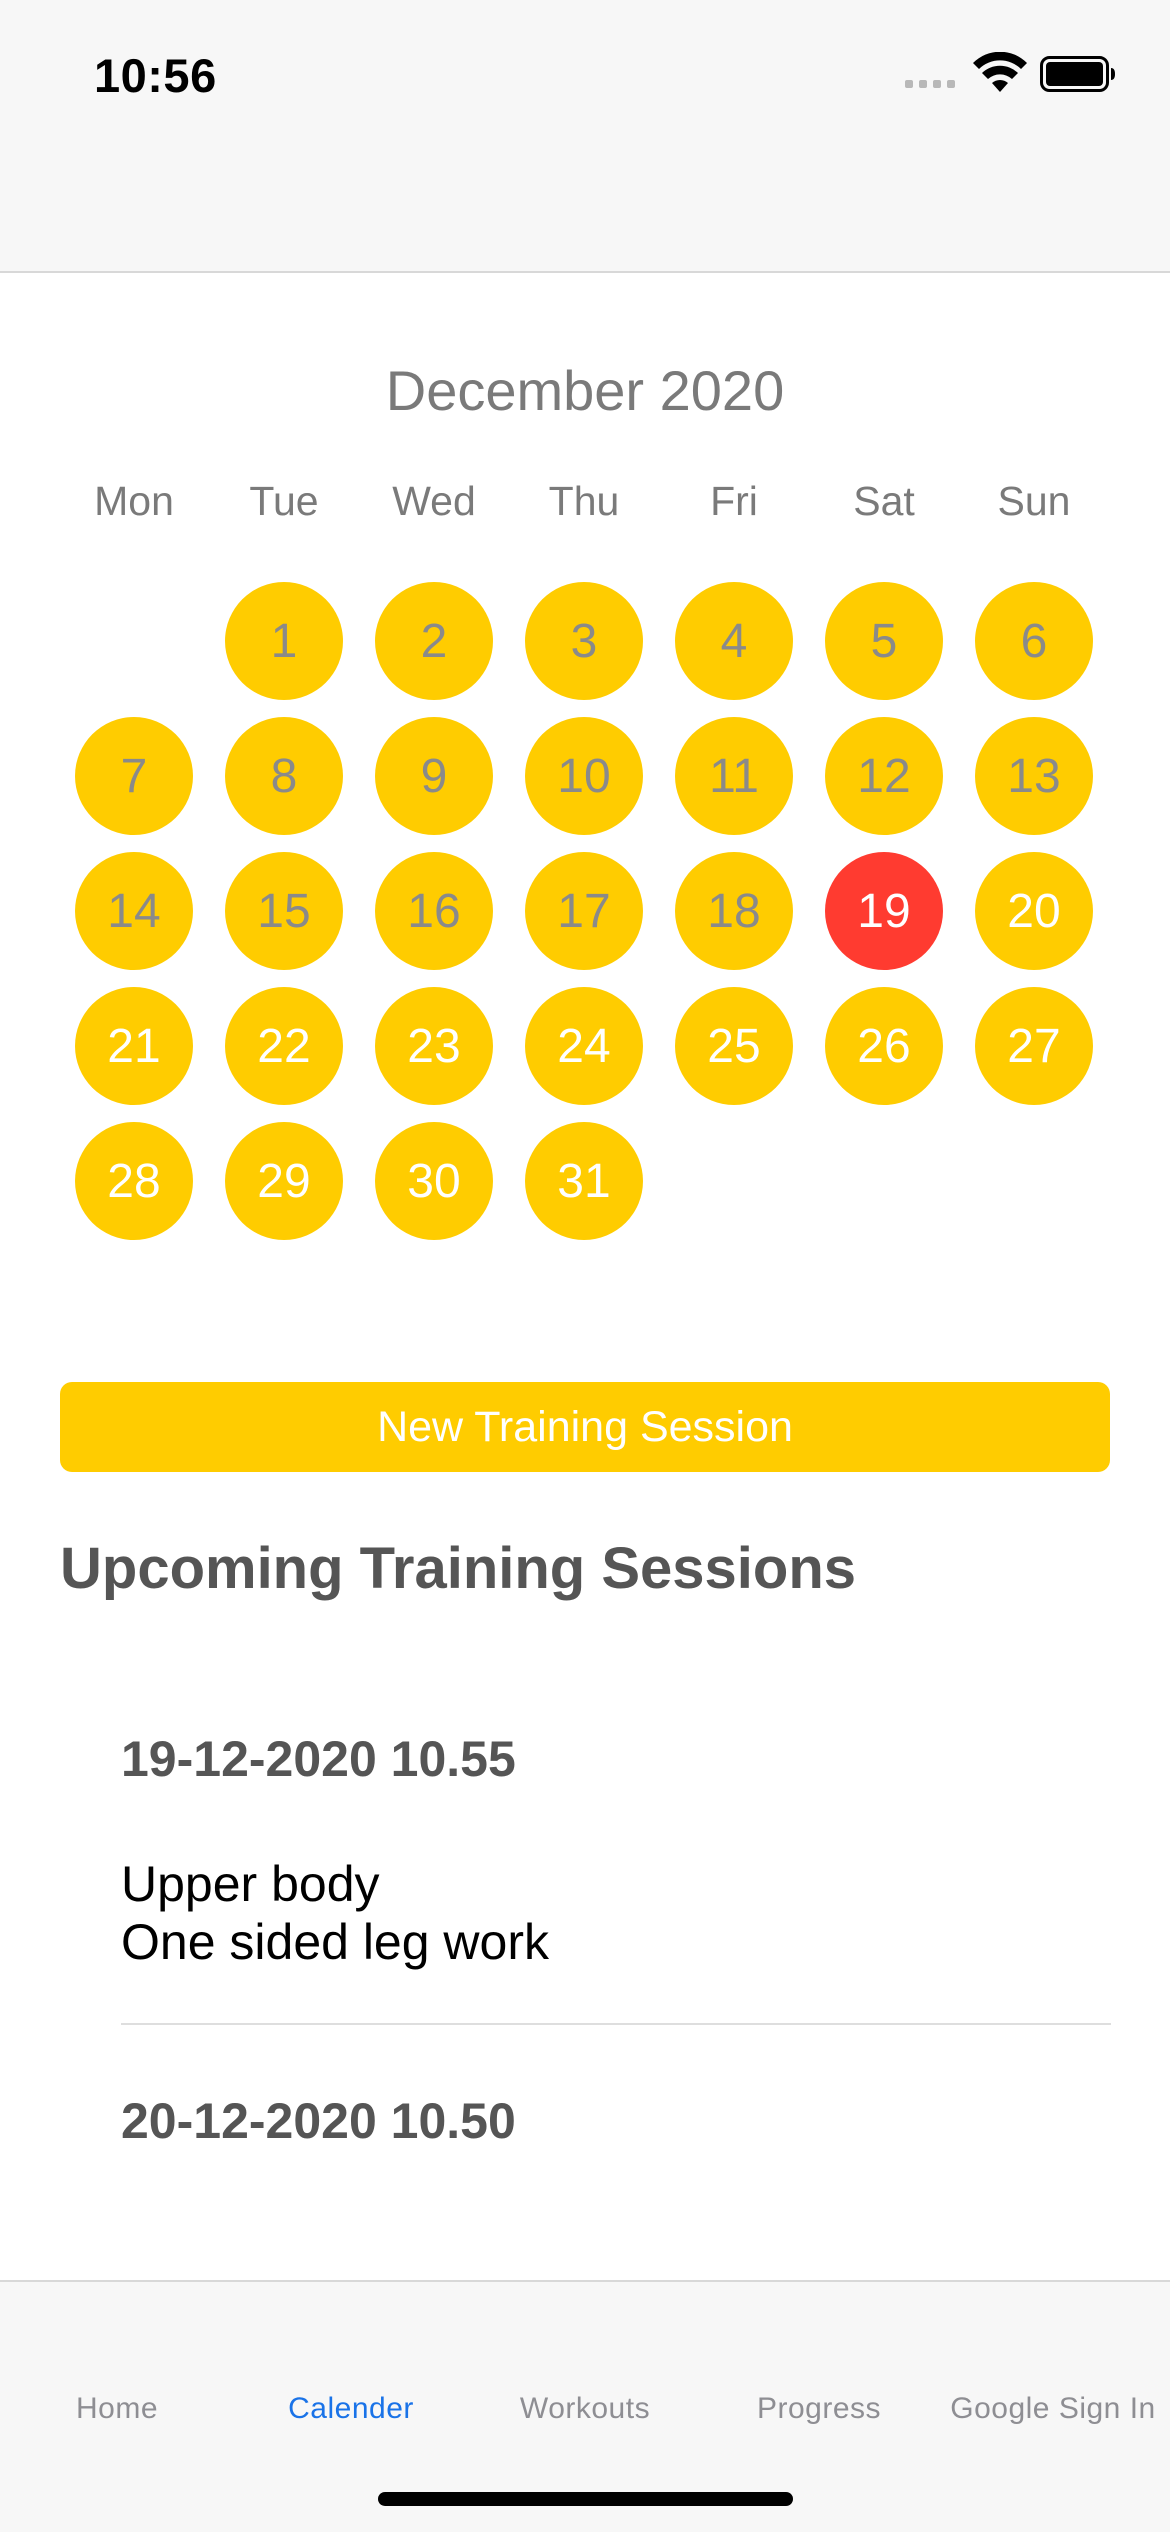 The image size is (1170, 2532). Describe the element at coordinates (819, 2409) in the screenshot. I see `tab-progress: Progress` at that location.